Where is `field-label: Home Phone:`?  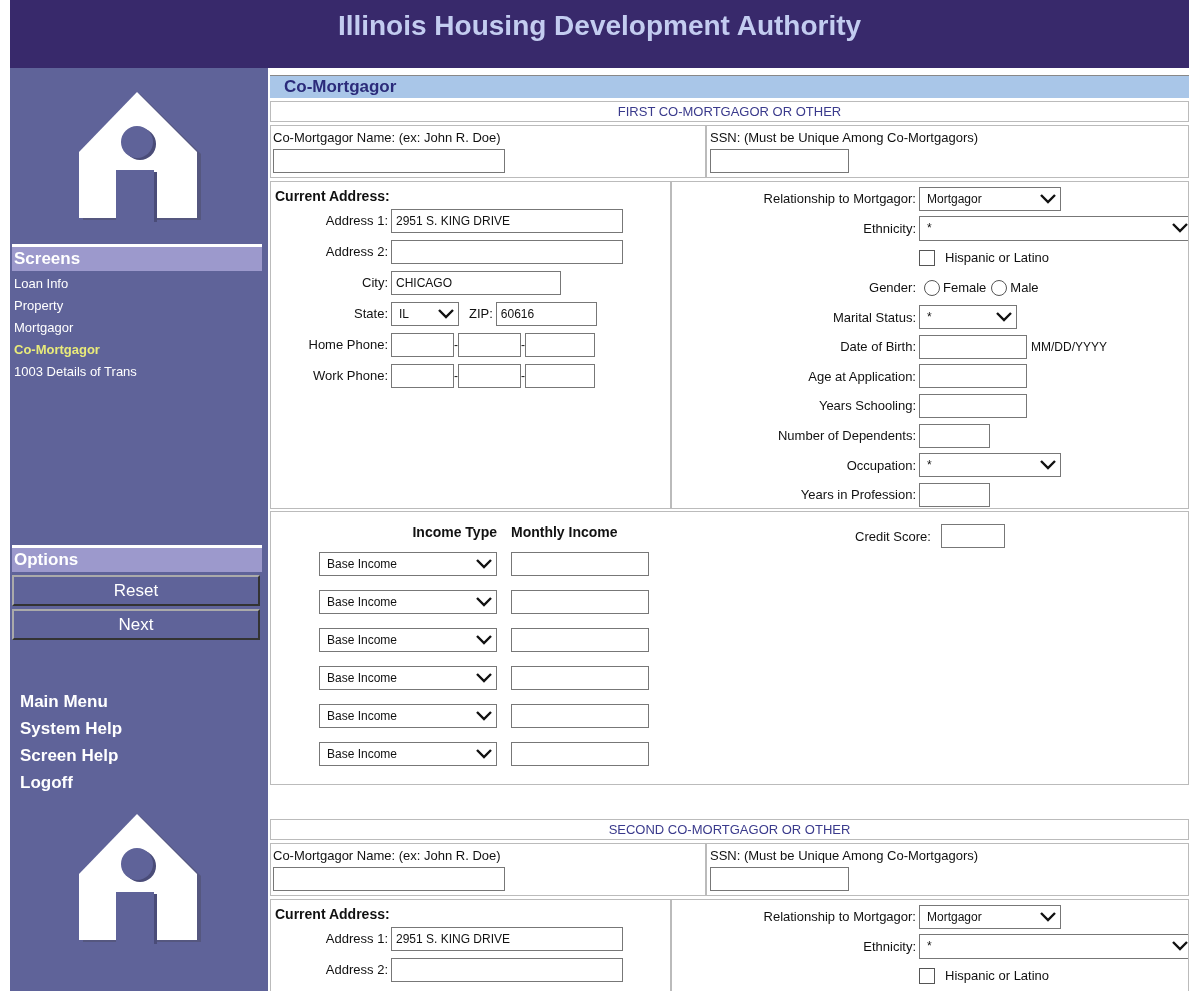
field-label: Home Phone: is located at coordinates (348, 344).